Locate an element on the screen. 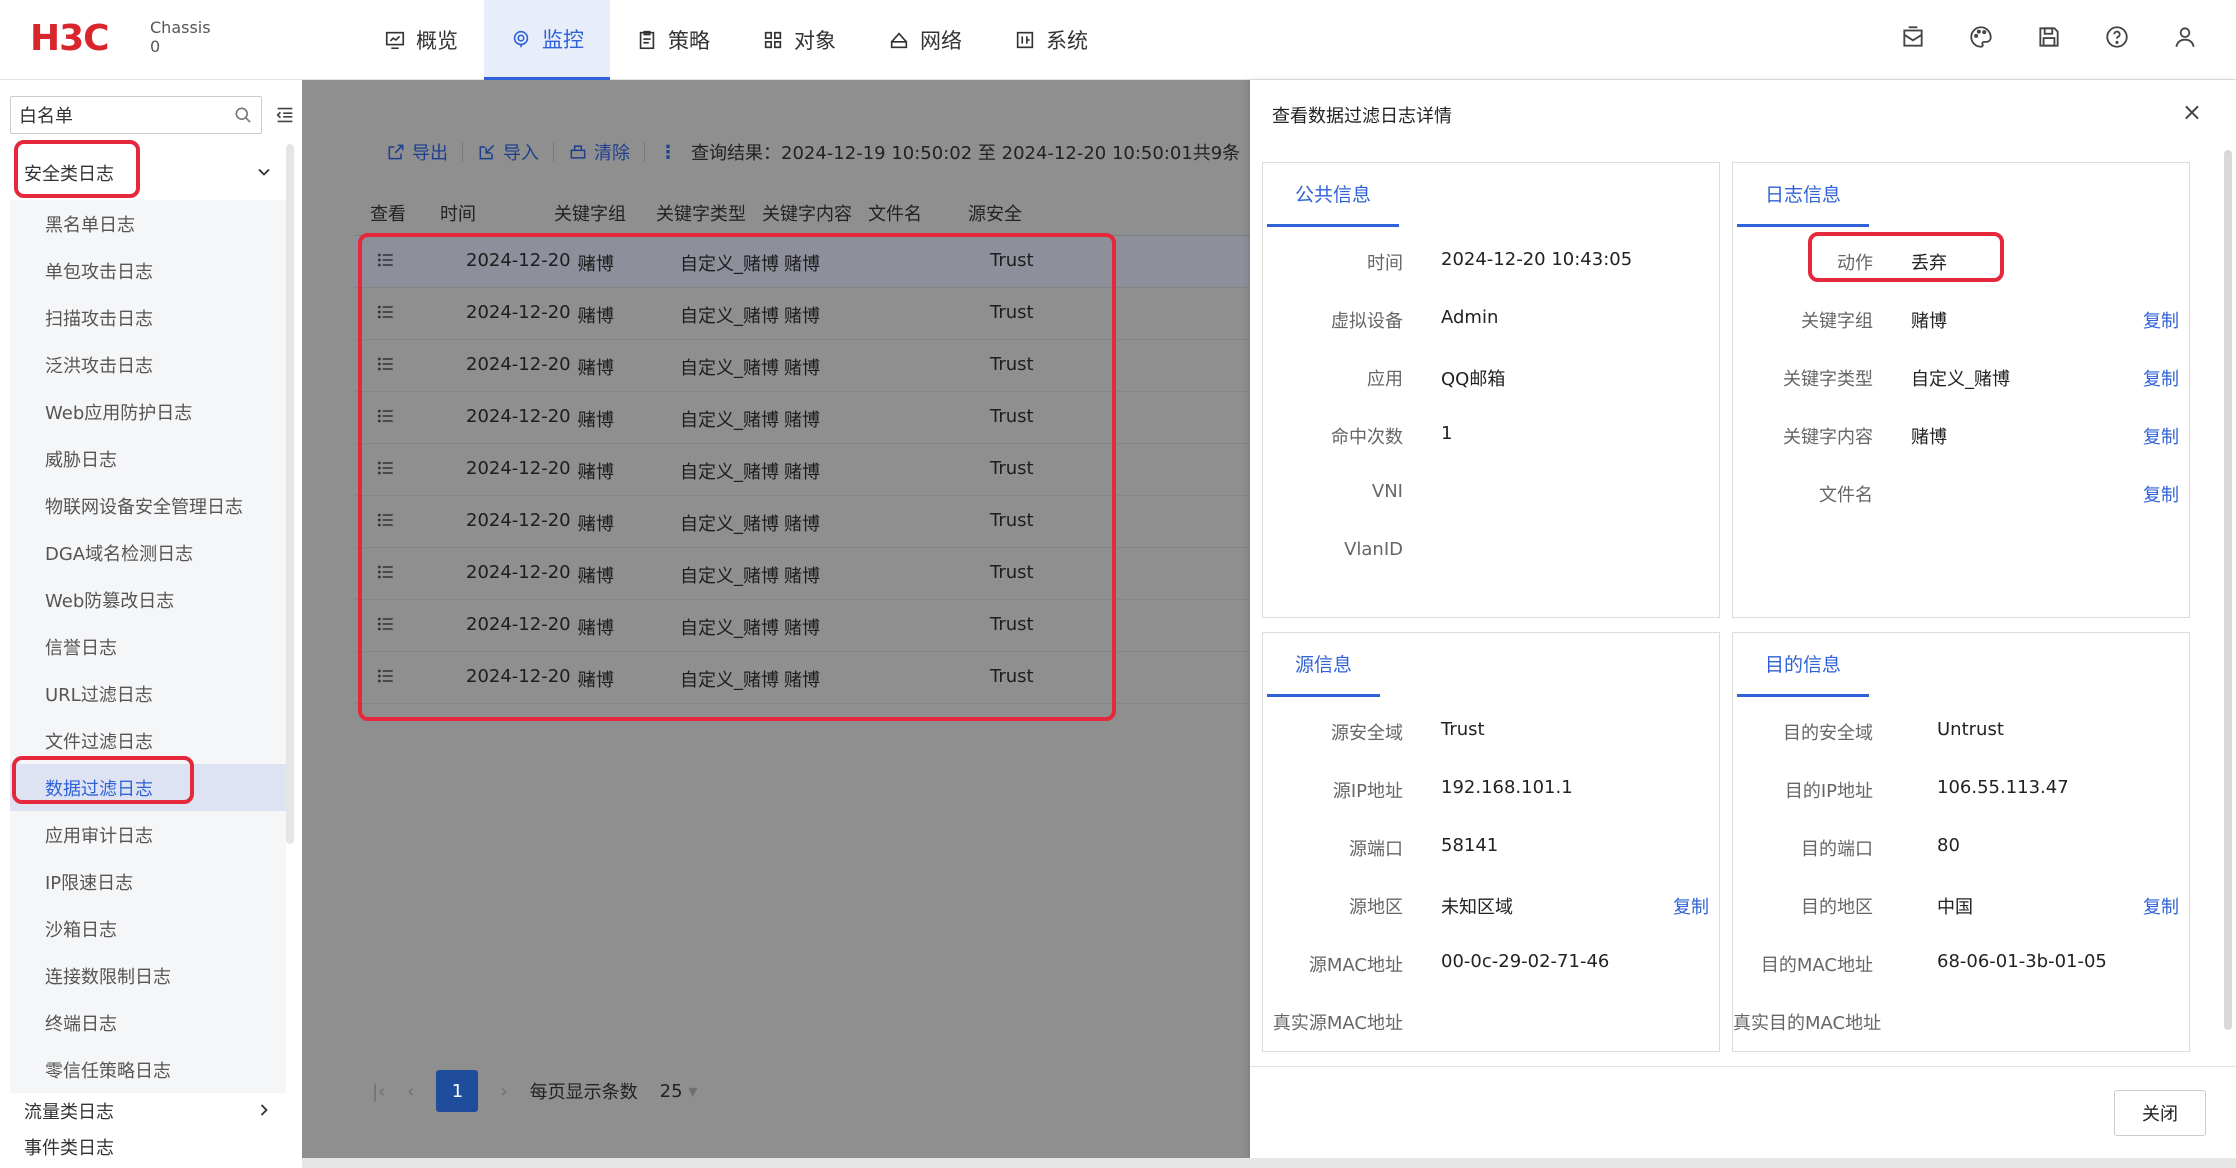  sidebar-item: Web防篡改日志 is located at coordinates (148, 599).